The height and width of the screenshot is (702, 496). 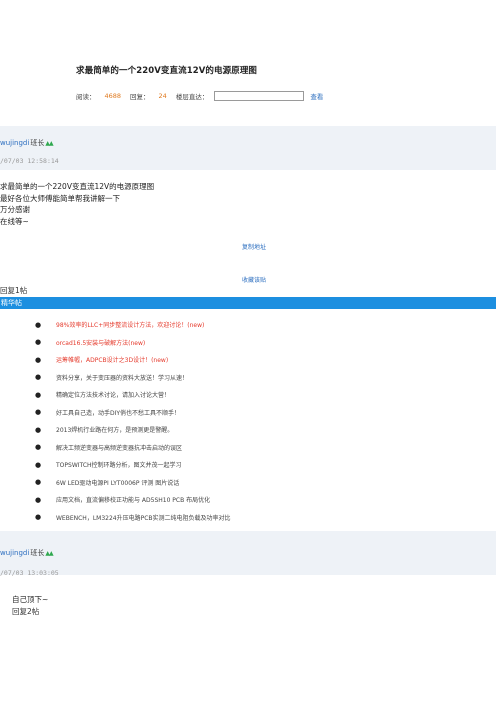 I want to click on reply-number: 回复1帖, so click(x=14, y=290).